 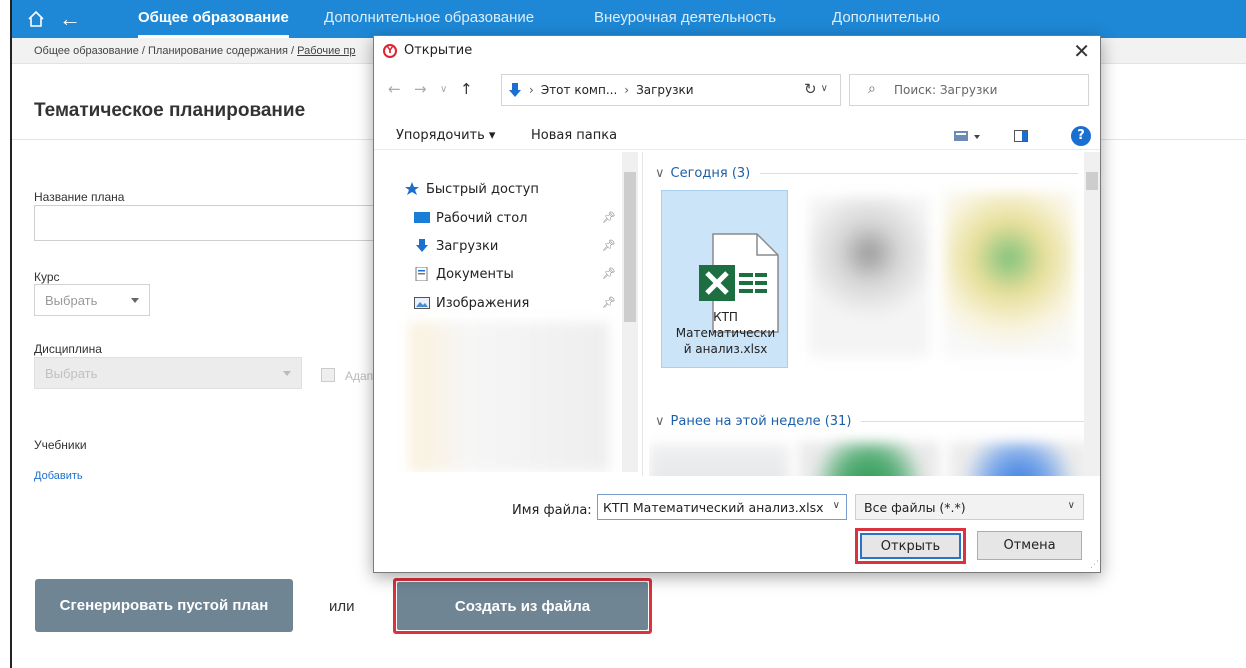 I want to click on nav-downloads: Загрузки, so click(x=456, y=246).